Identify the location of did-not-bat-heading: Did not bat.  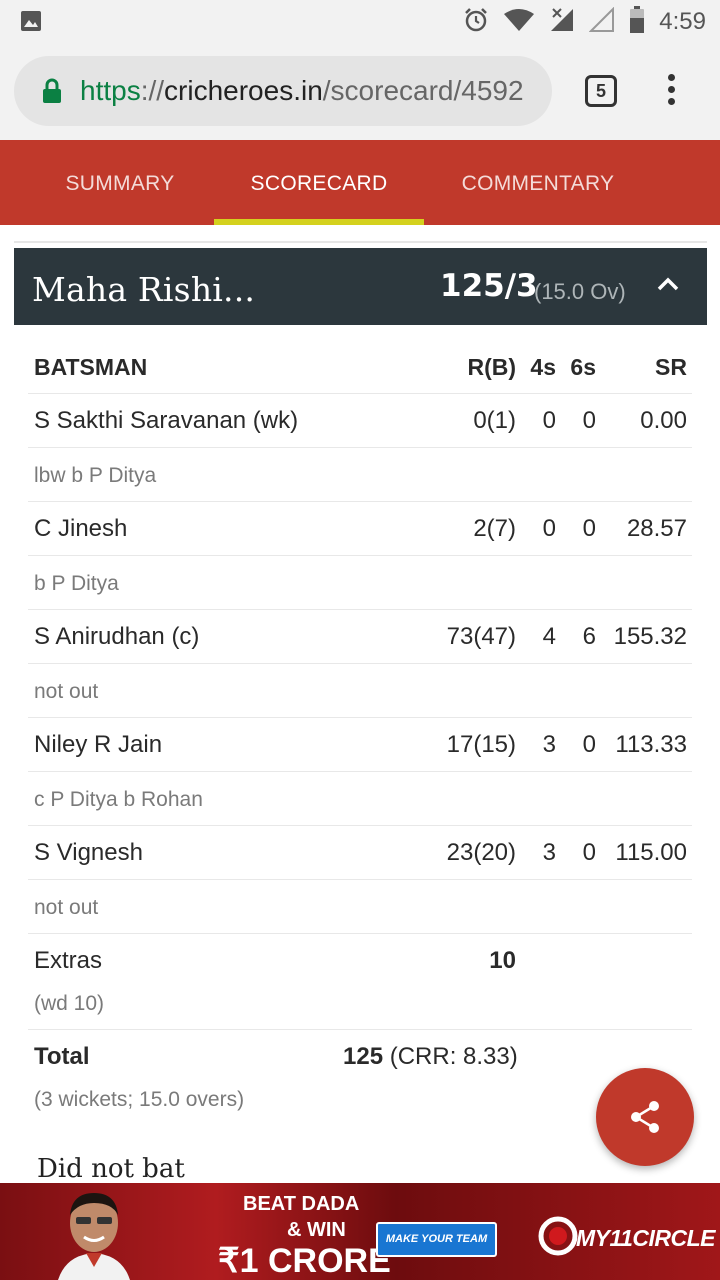
(111, 1169).